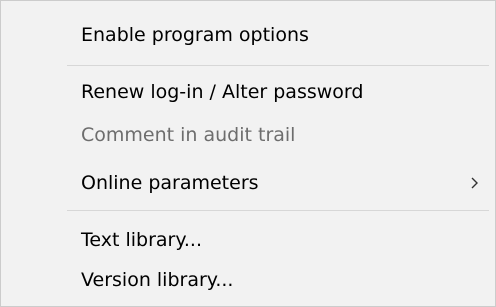  Describe the element at coordinates (284, 92) in the screenshot. I see `menu-item-renew-login-alter-password: Renew log-in / Alter password` at that location.